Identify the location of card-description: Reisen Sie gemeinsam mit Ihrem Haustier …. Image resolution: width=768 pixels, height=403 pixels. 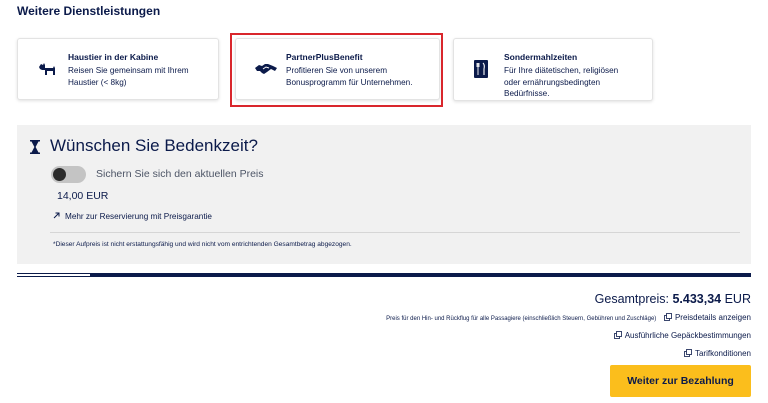
(128, 76).